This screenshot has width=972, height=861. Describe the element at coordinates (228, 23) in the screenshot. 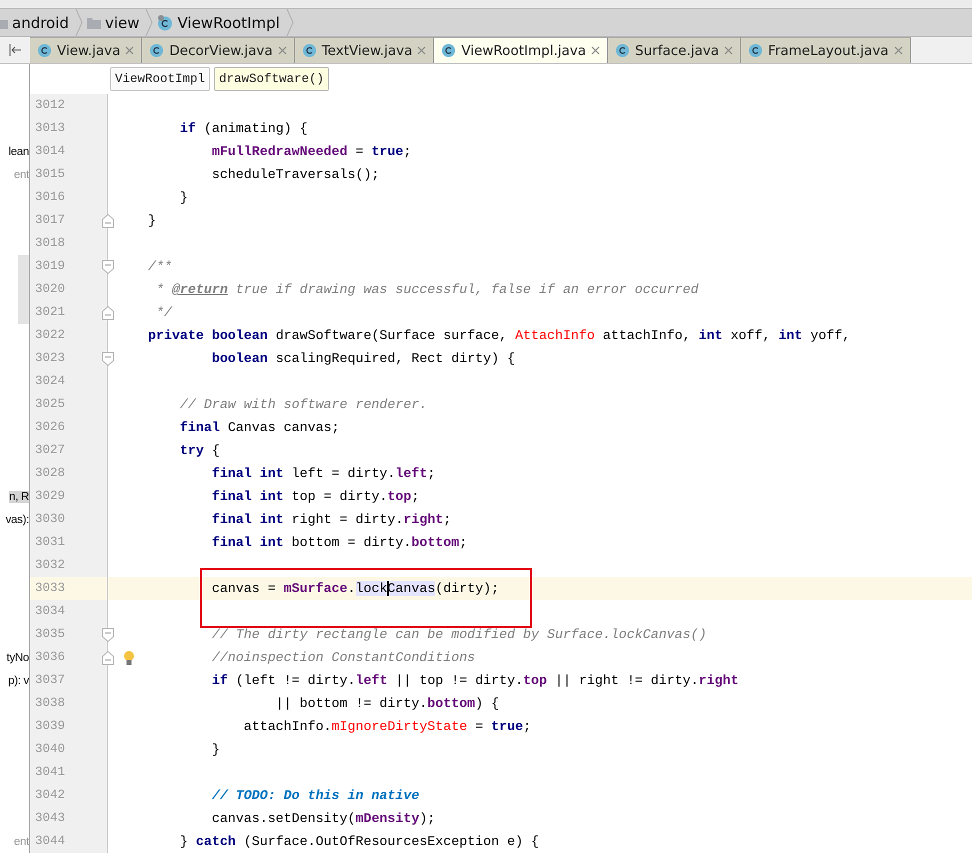

I see `breadcrumb-item: ViewRootImpl` at that location.